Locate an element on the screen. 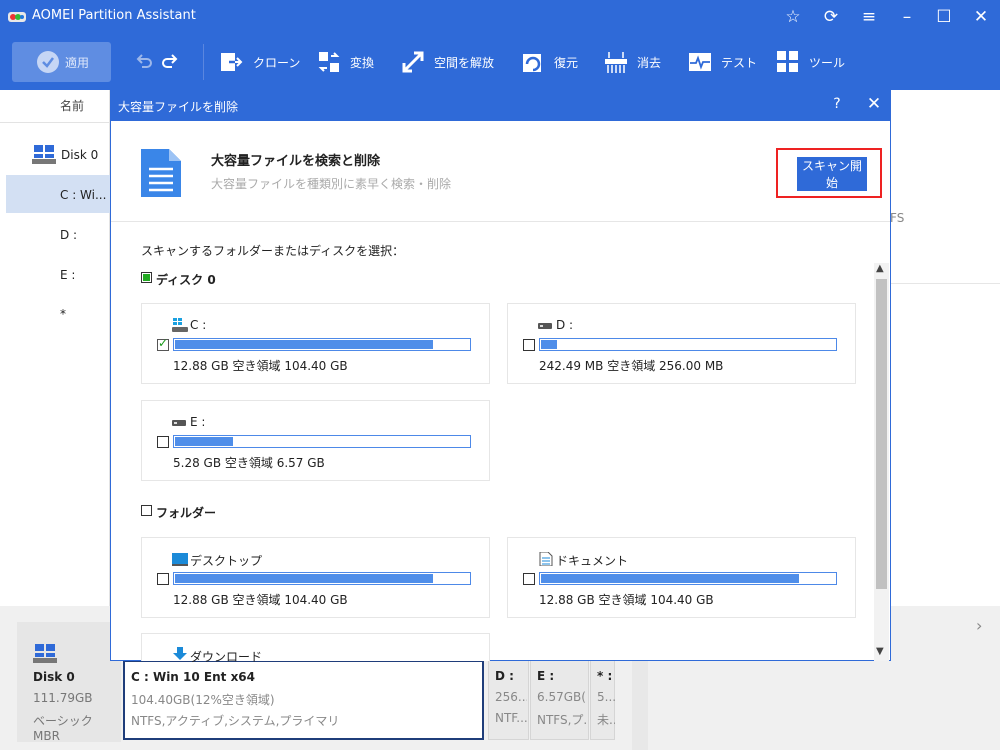  select-target-label: スキャンするフォルダーまたはディスクを選択： is located at coordinates (273, 251).